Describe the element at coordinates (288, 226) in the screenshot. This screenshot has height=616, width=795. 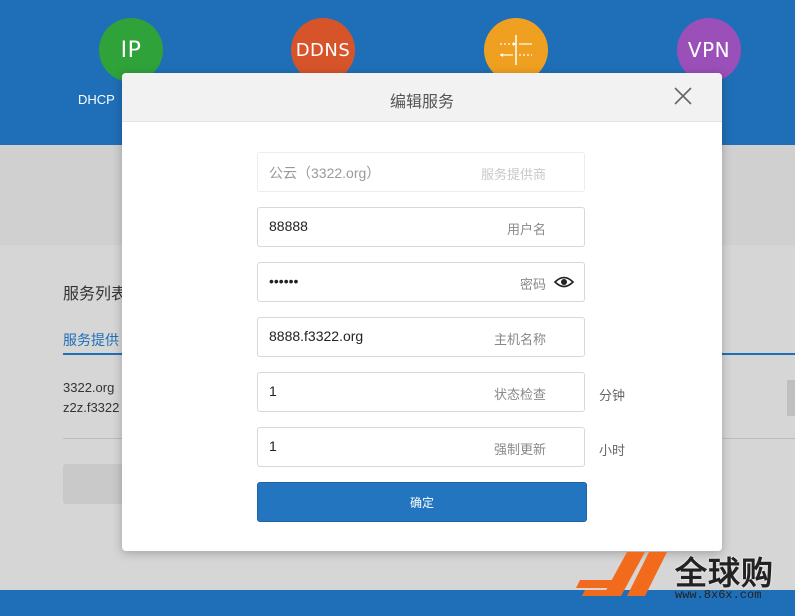
I see `username-value: 88888` at that location.